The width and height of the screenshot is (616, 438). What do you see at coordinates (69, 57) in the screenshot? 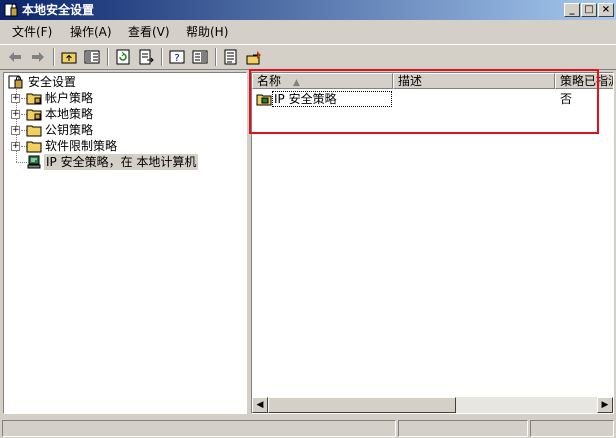
I see `up-folder-icon` at bounding box center [69, 57].